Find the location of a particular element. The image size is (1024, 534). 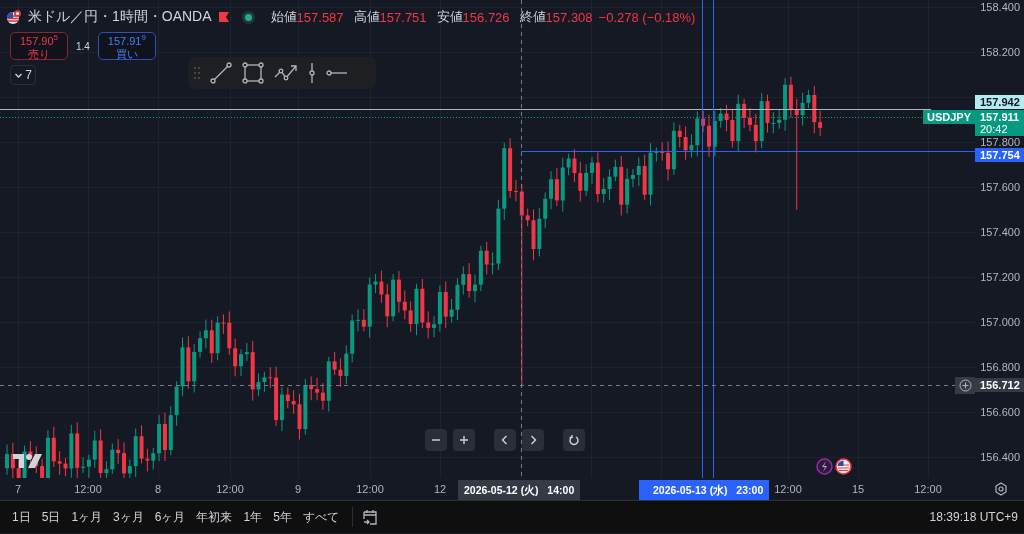

ohlc-label: 高値 is located at coordinates (366, 17).